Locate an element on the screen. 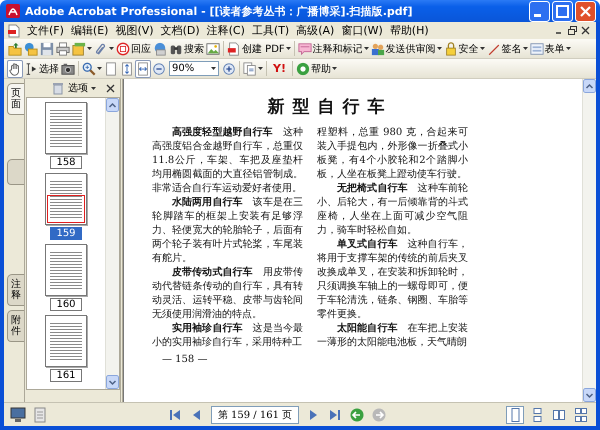 This screenshot has height=430, width=600. fit-page-icon is located at coordinates (127, 69).